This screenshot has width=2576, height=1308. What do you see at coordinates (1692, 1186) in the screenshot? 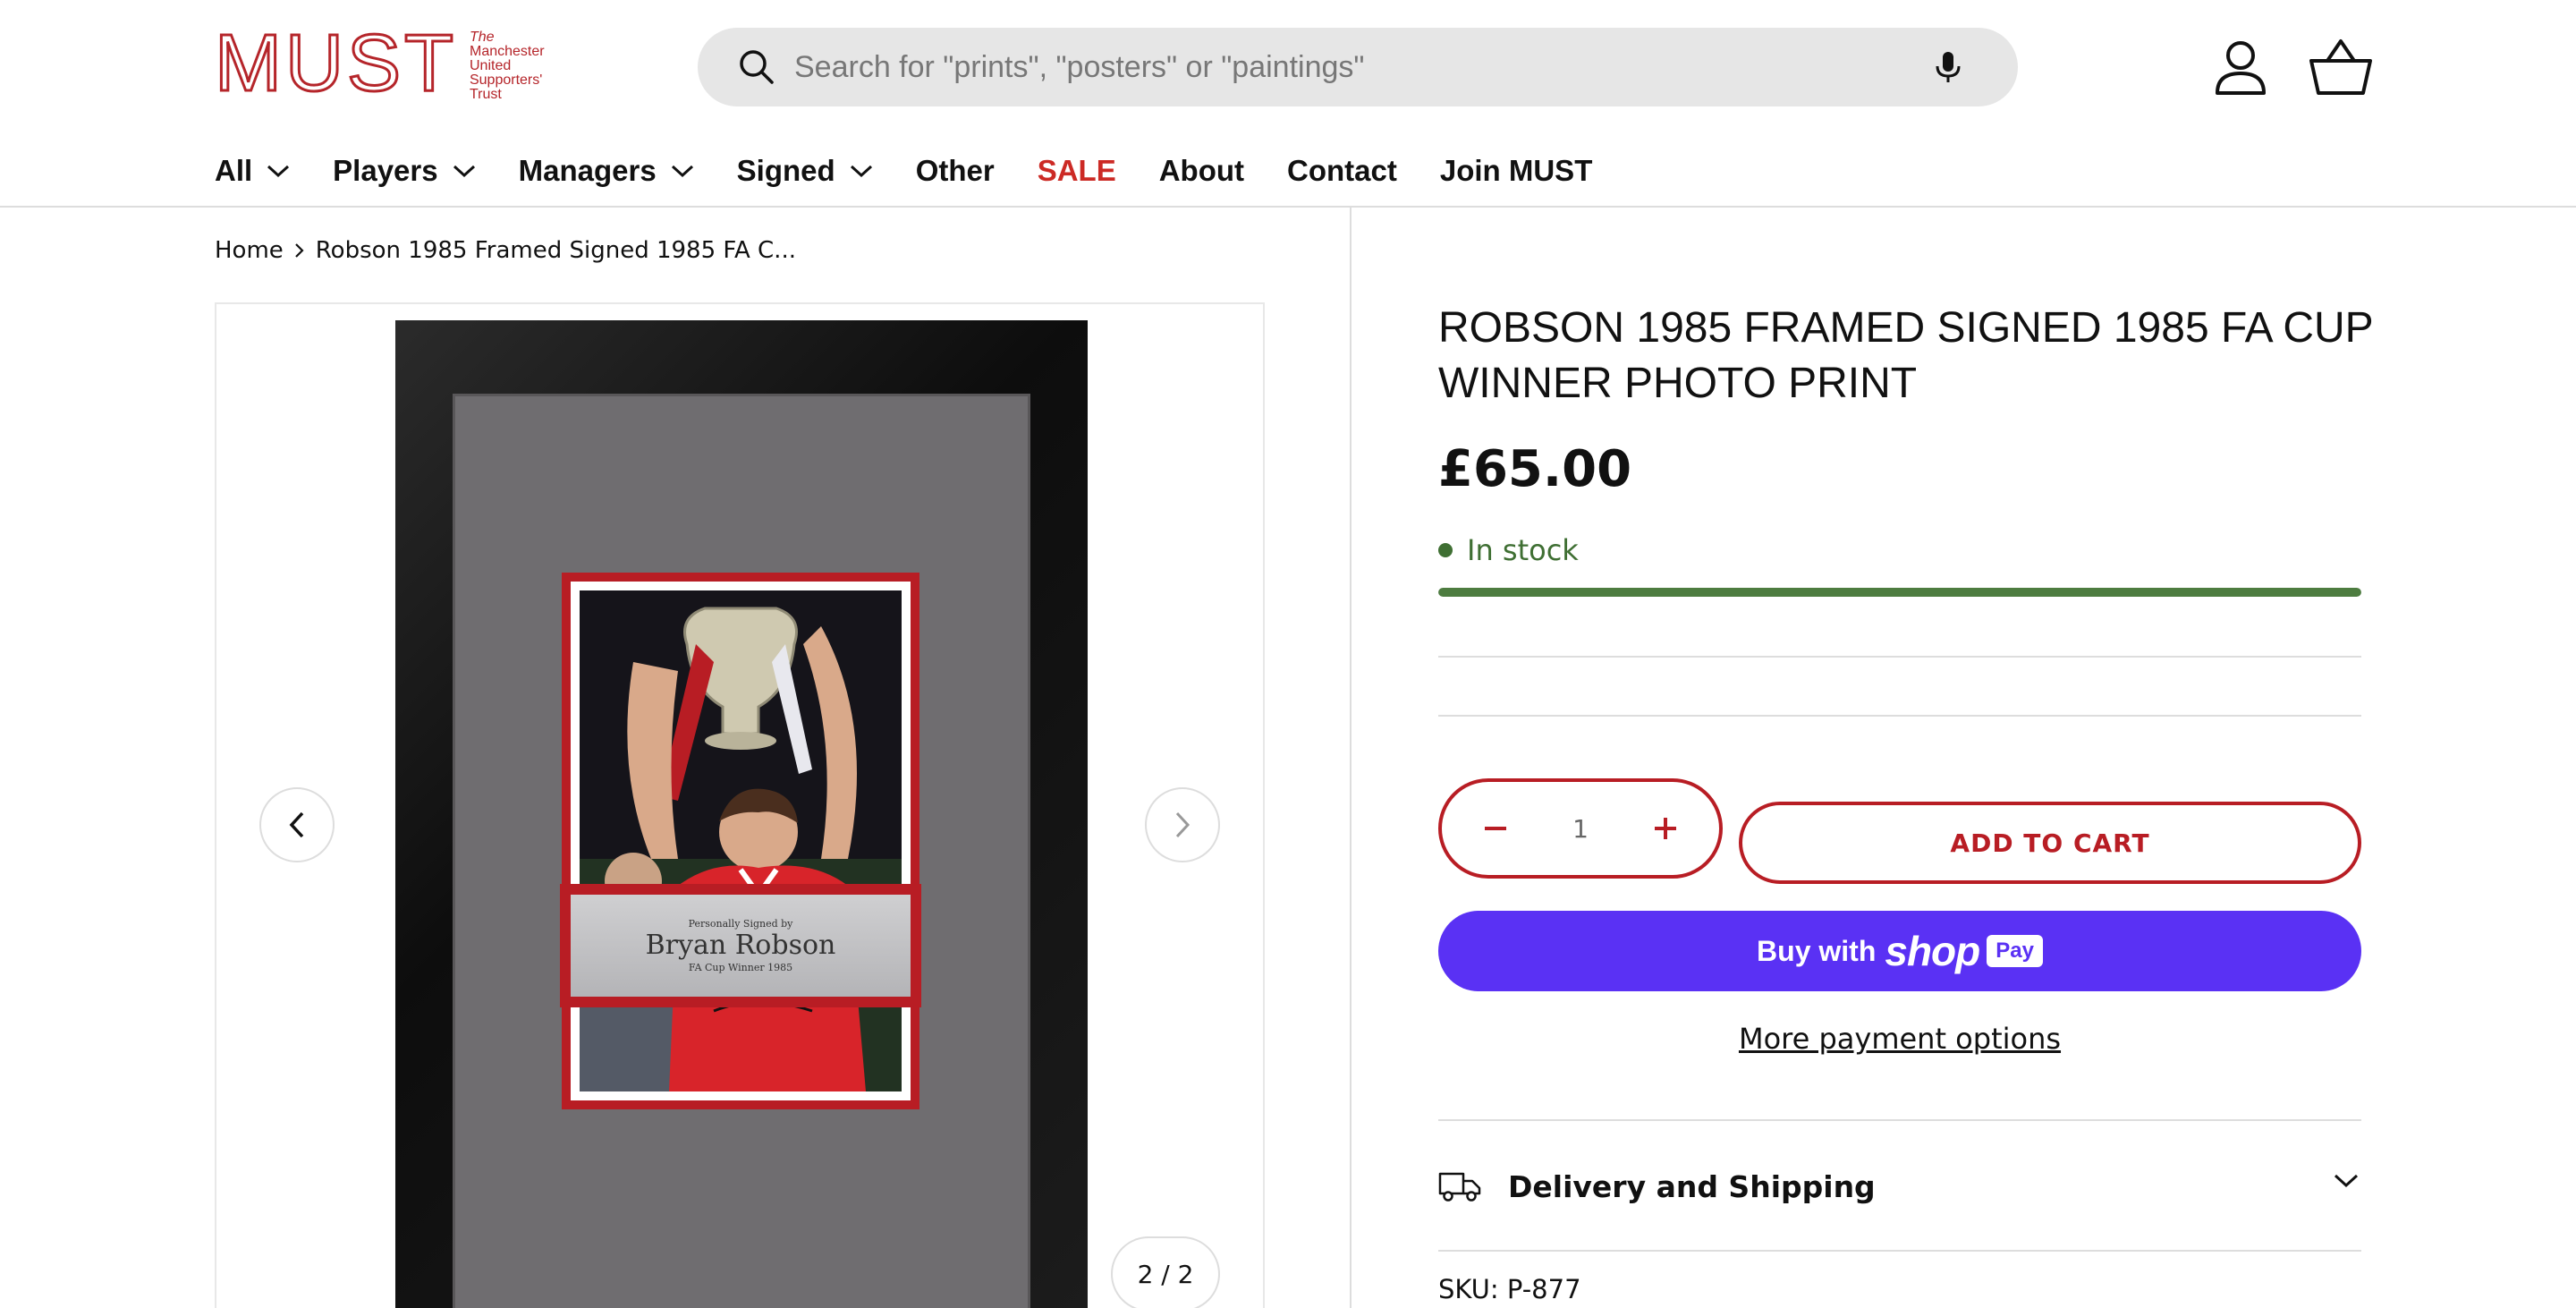
I see `delivery-label: Delivery and Shipping` at bounding box center [1692, 1186].